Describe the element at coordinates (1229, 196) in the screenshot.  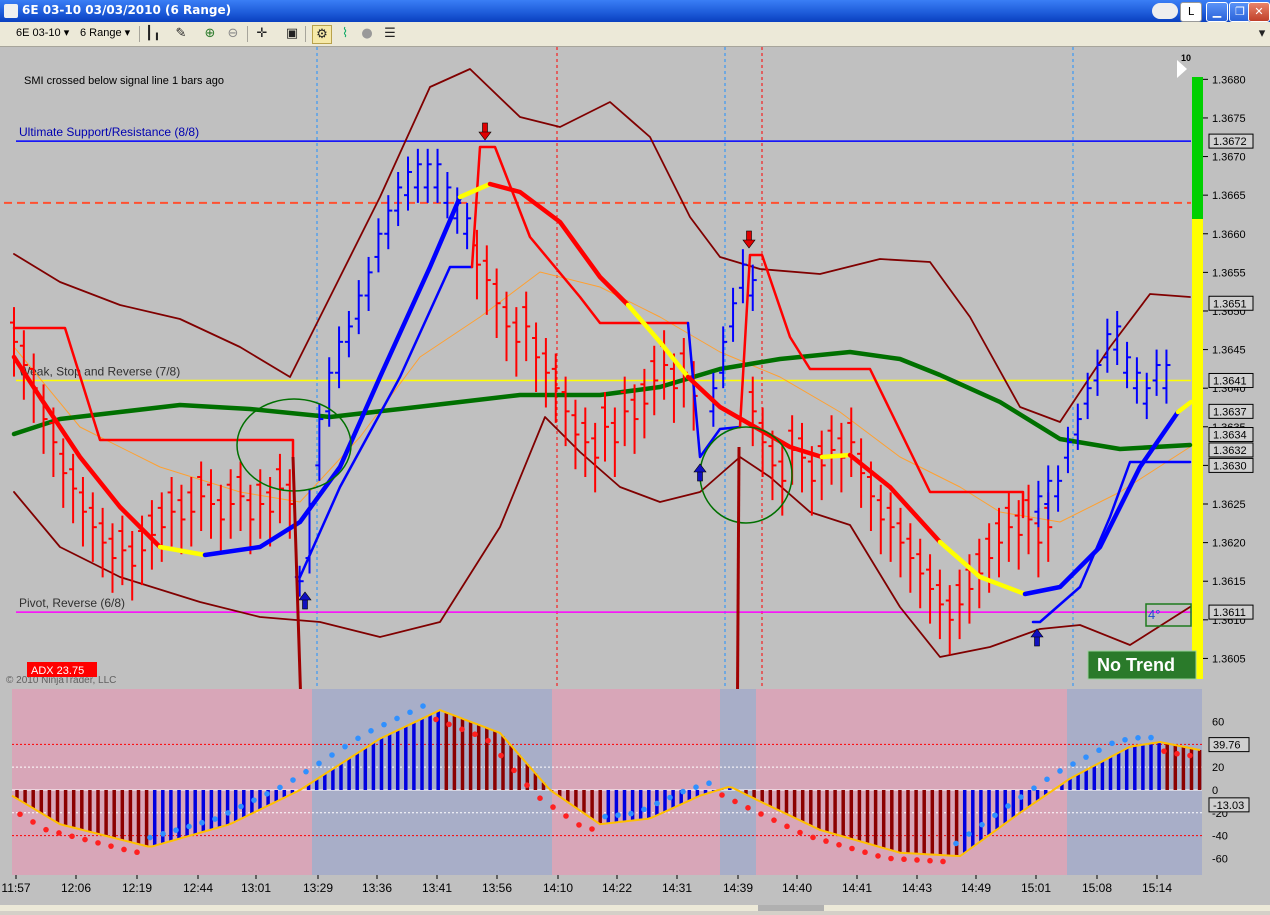
I see `y-tick-label: 1.3665` at that location.